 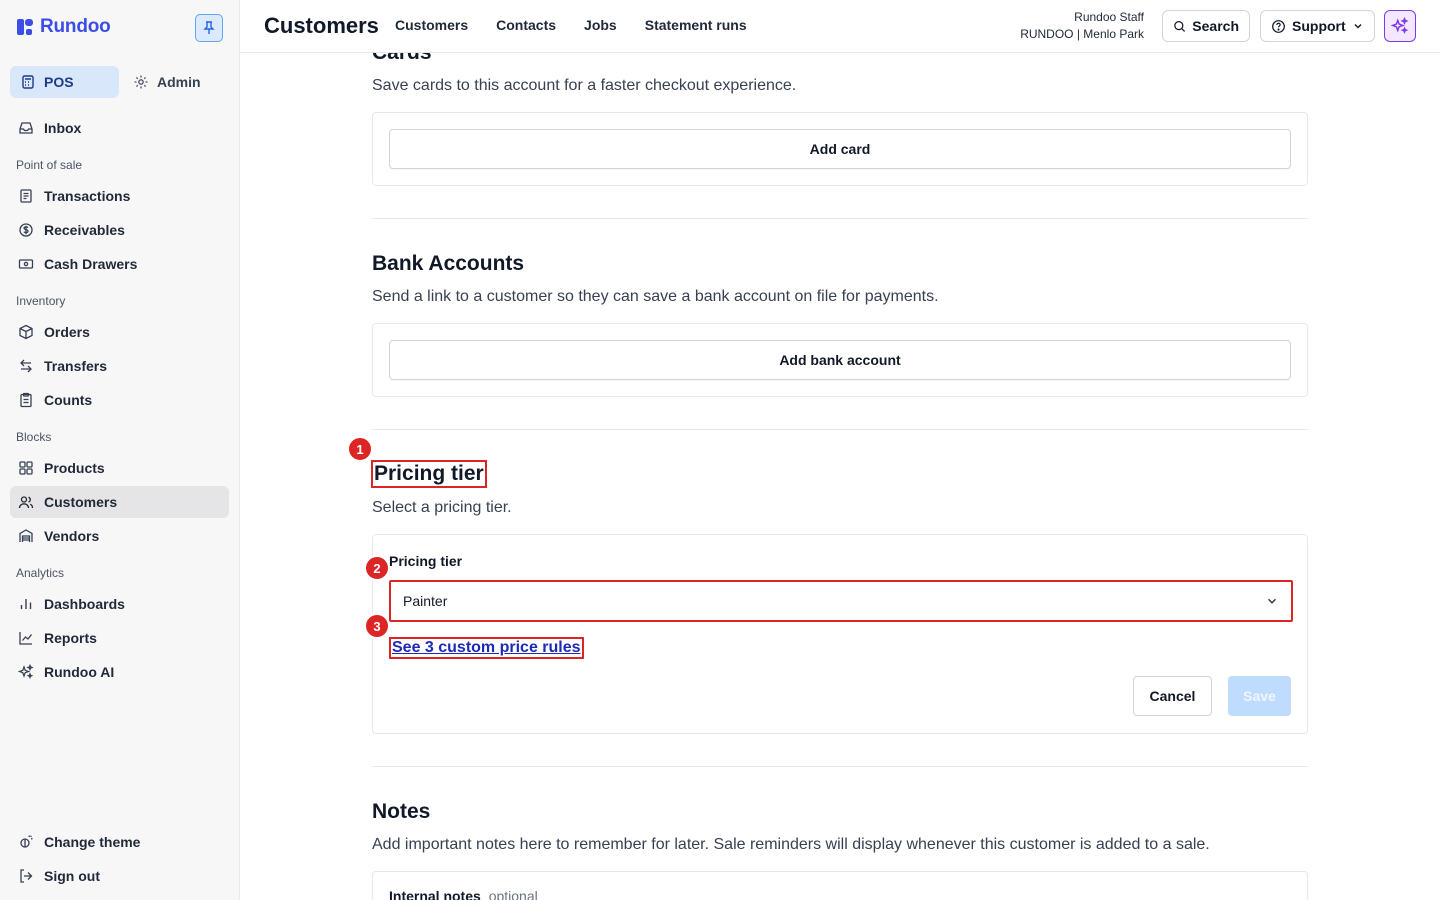 What do you see at coordinates (26, 535) in the screenshot?
I see `warehouse-icon` at bounding box center [26, 535].